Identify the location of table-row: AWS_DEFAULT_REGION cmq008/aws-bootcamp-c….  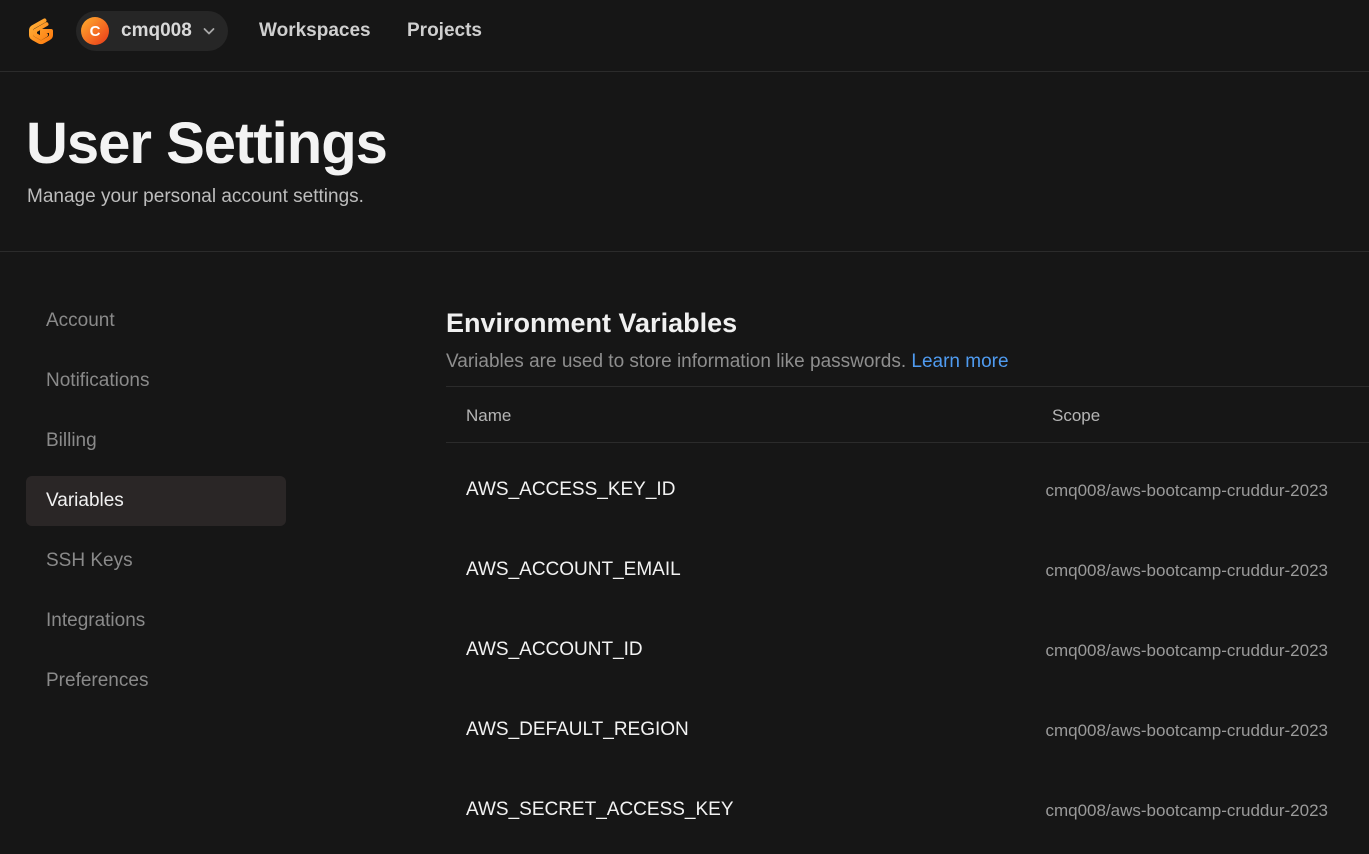
(907, 723).